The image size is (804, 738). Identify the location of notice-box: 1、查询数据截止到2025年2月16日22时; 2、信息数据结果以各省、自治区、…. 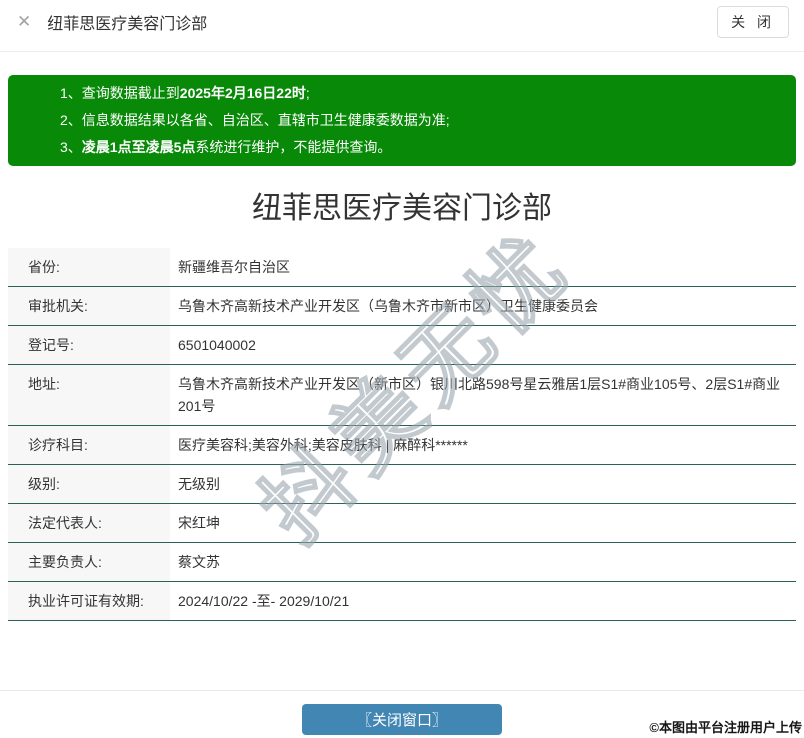
(402, 120).